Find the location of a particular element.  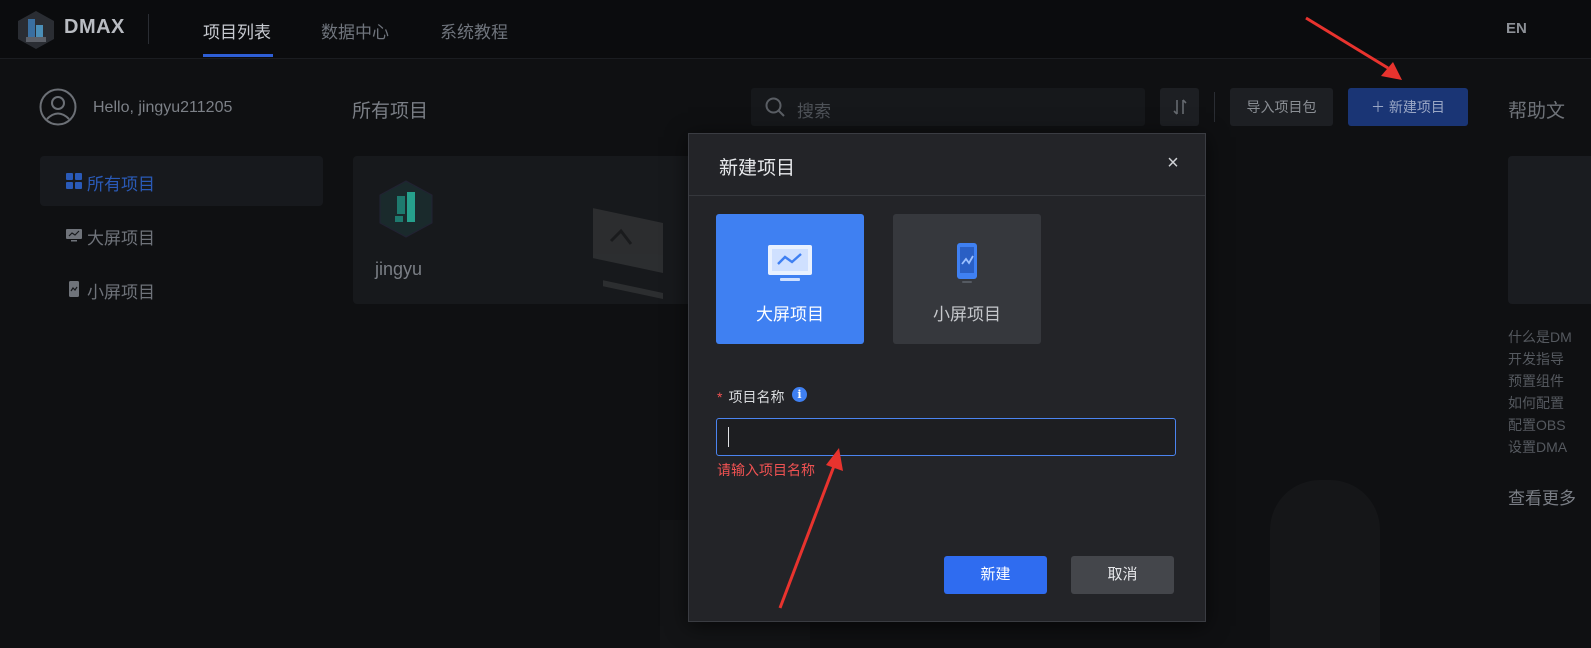

sort-button is located at coordinates (1179, 107).